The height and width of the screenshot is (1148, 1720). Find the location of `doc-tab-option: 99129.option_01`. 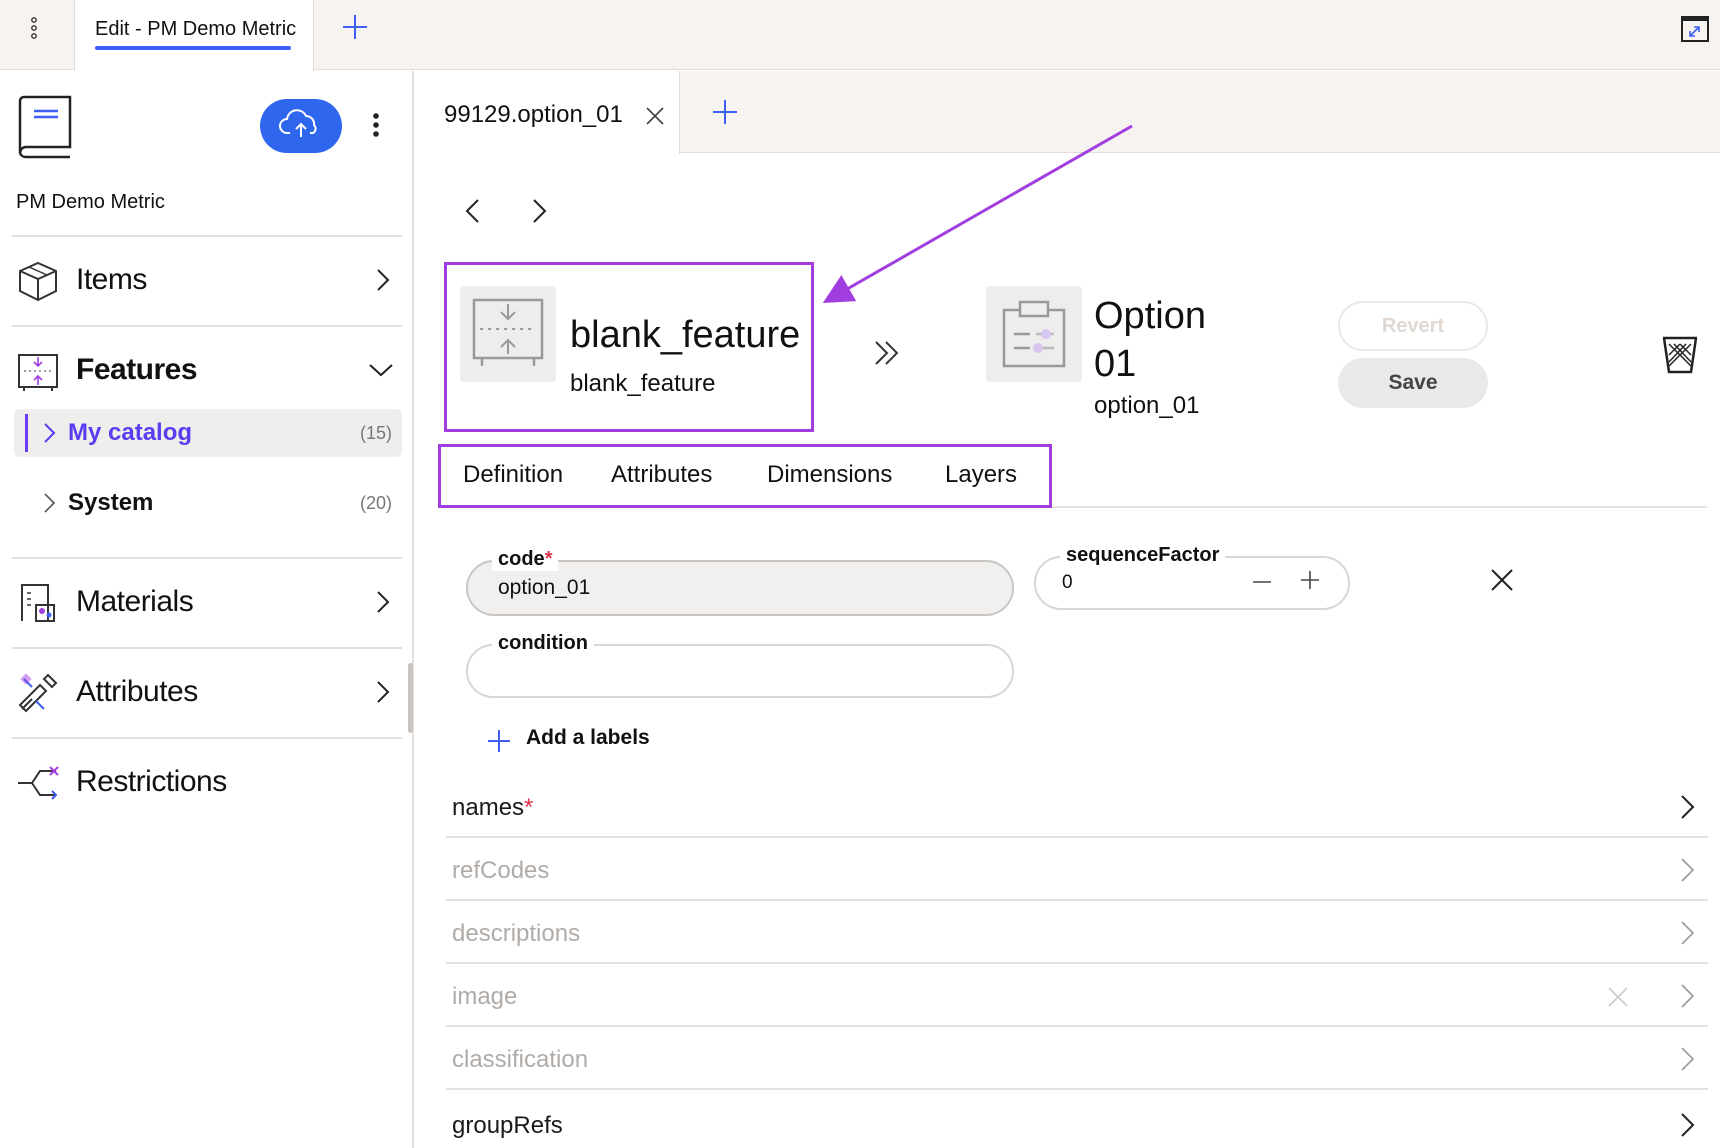

doc-tab-option: 99129.option_01 is located at coordinates (548, 112).